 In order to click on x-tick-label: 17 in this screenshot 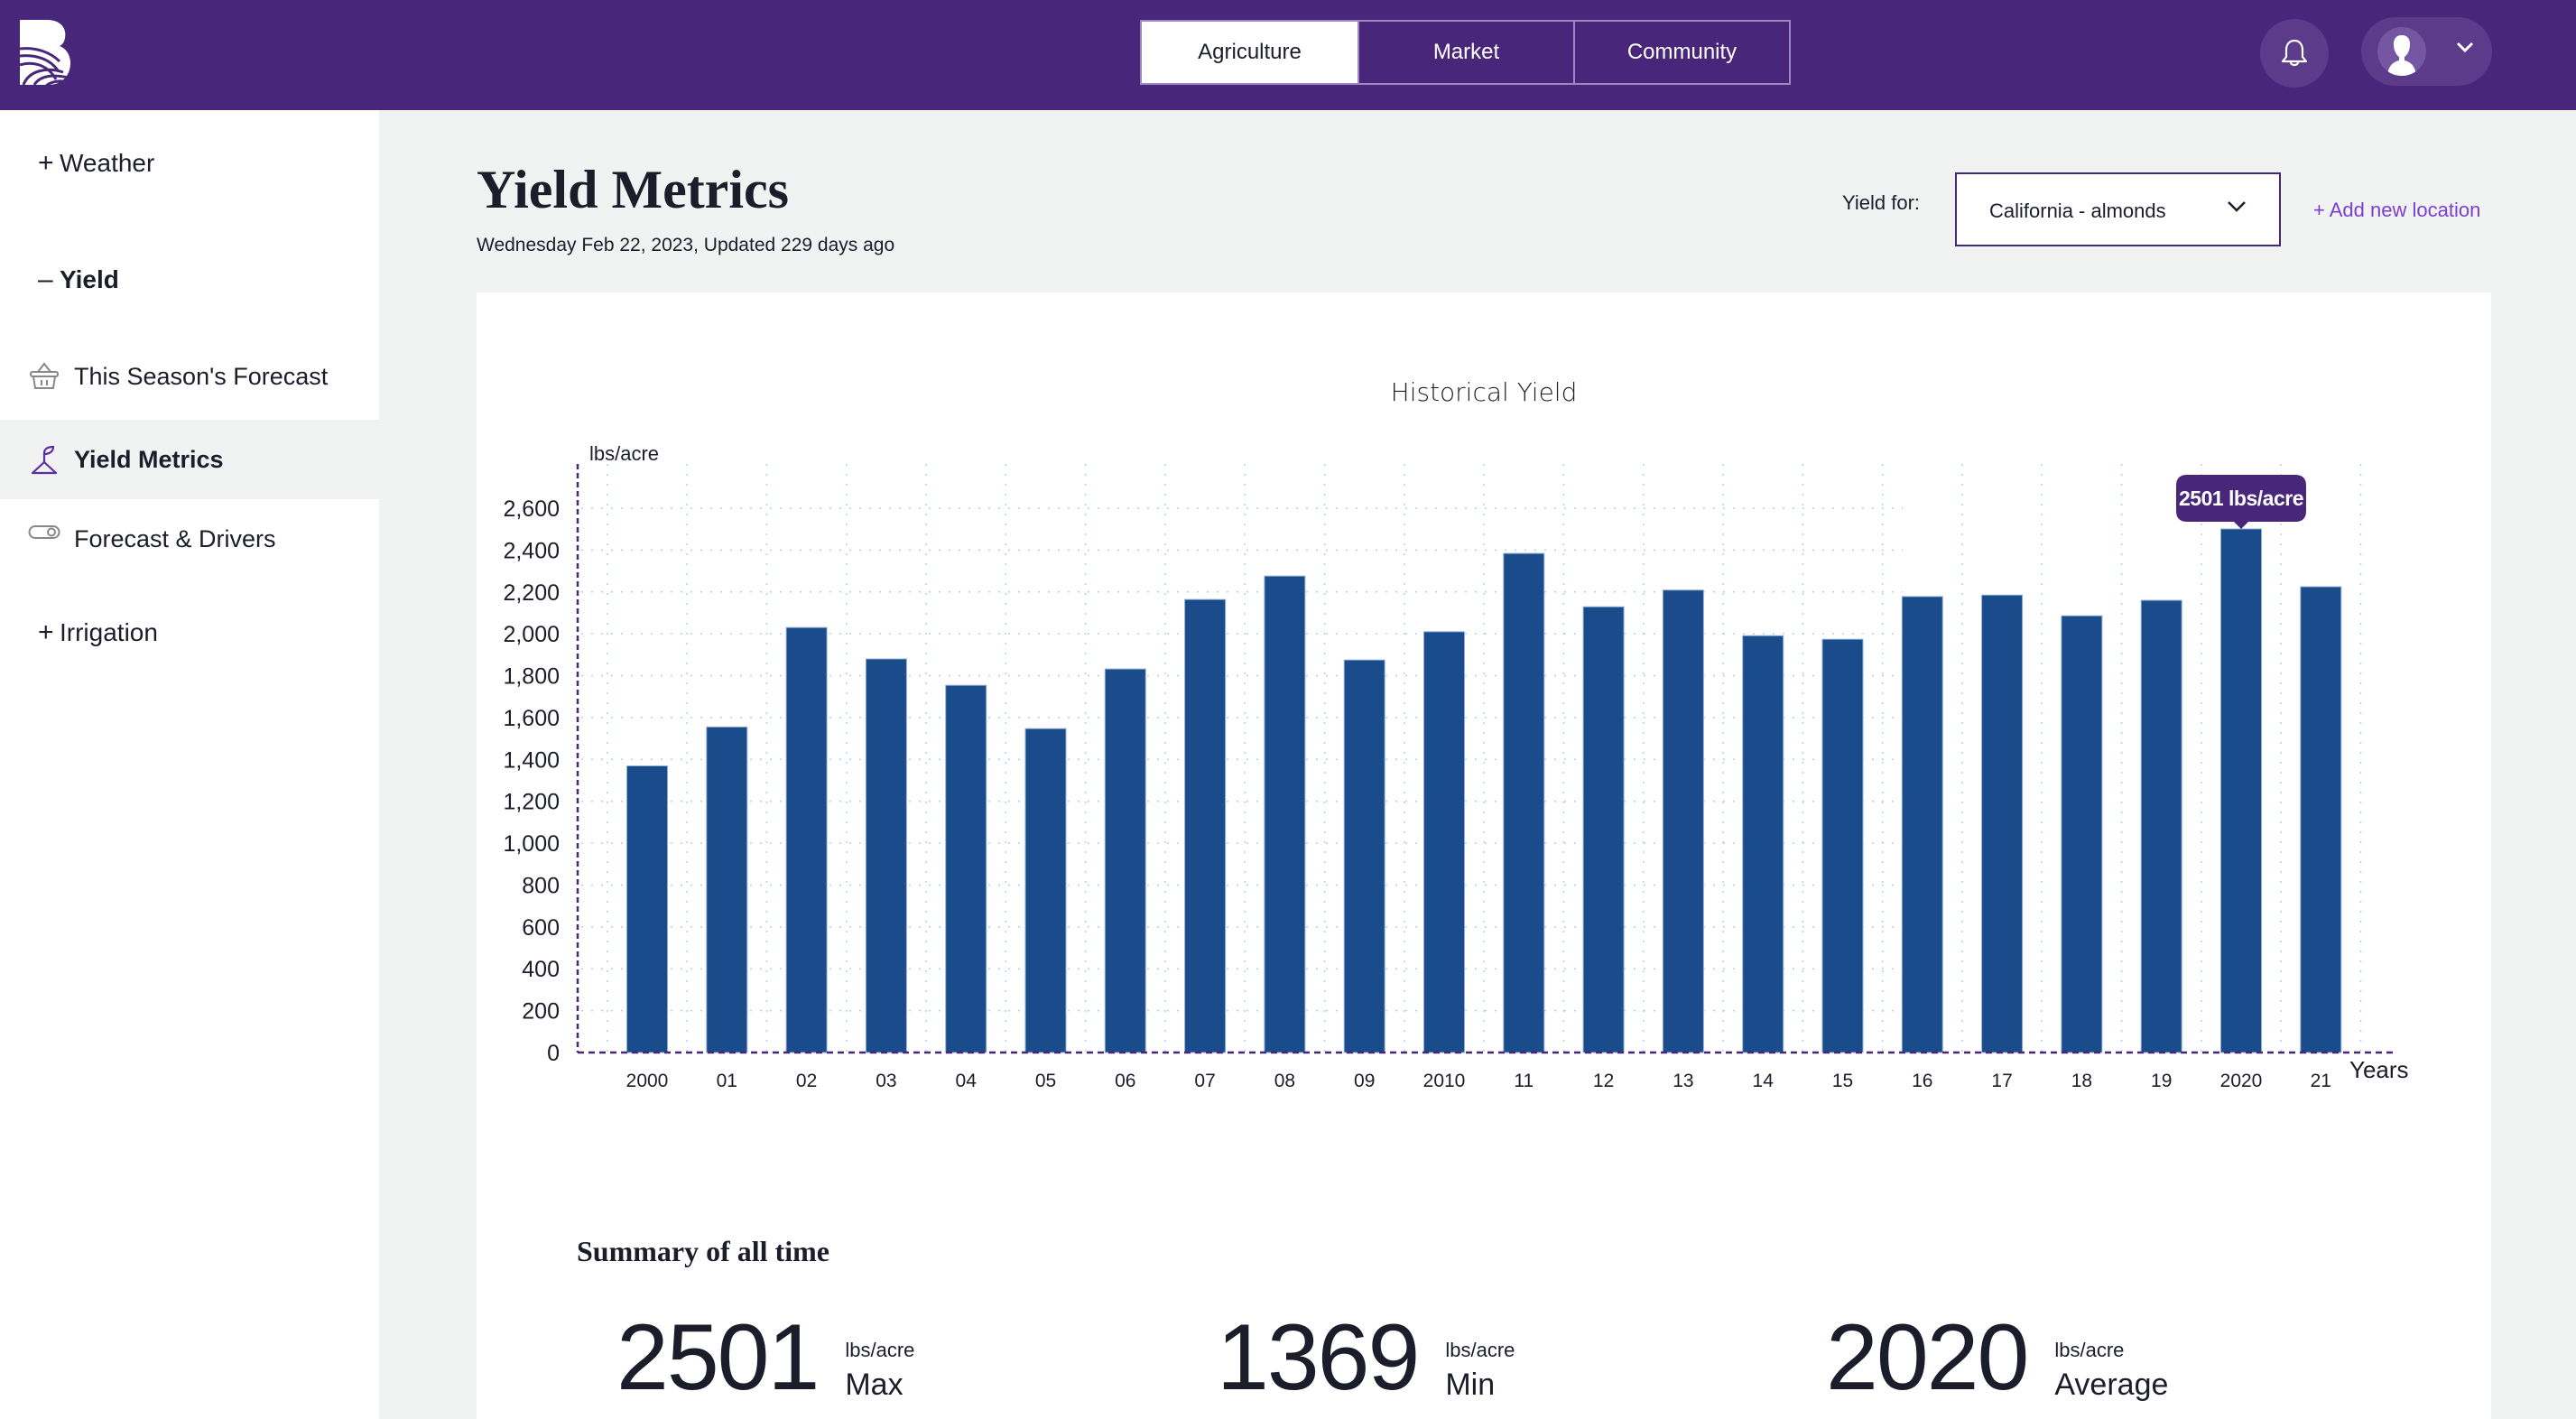, I will do `click(2001, 1081)`.